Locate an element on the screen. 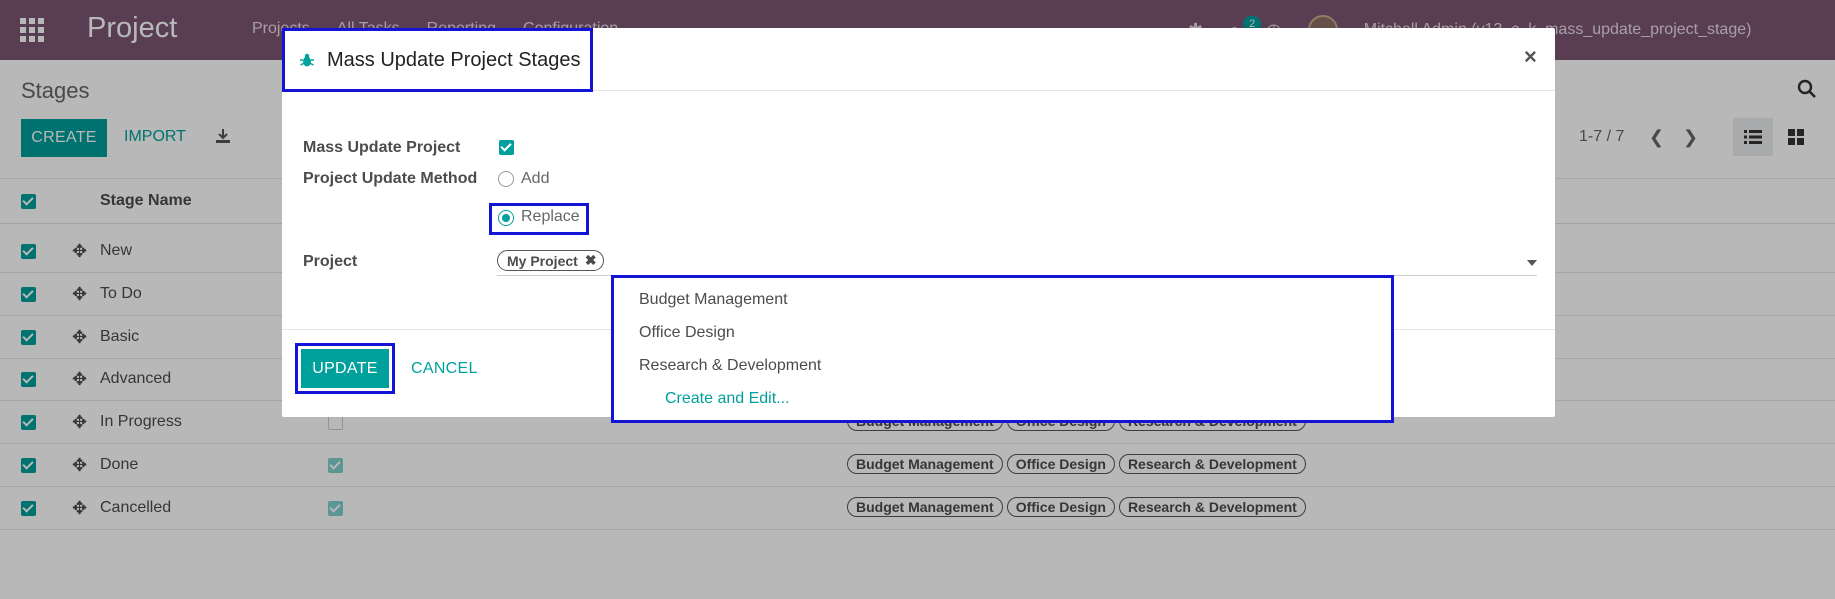 This screenshot has width=1835, height=599. mass-update-project-label: Mass Update Project is located at coordinates (382, 147).